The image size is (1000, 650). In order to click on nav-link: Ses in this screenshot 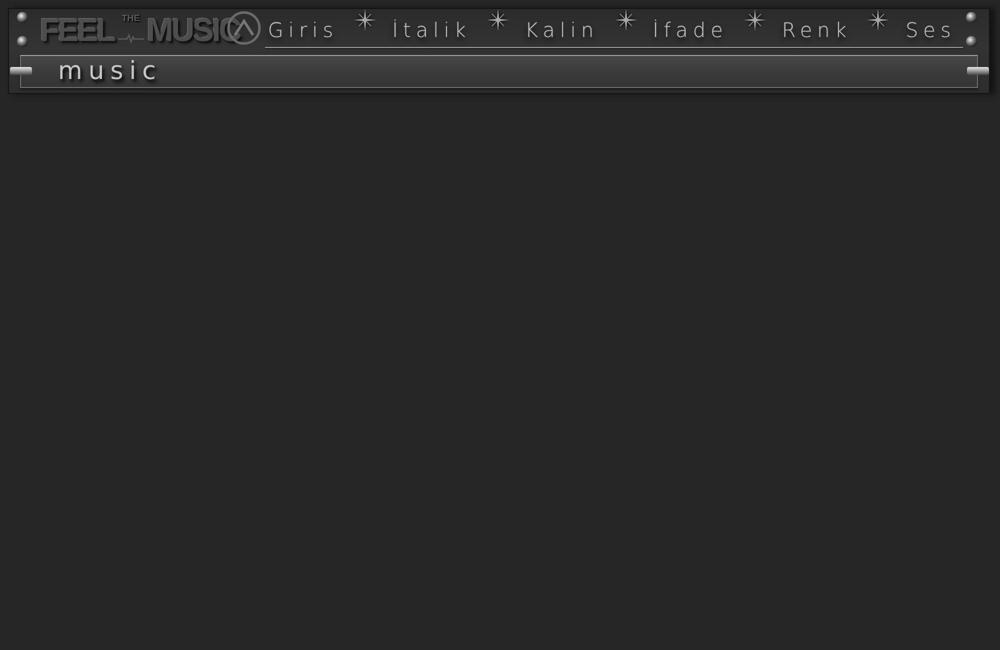, I will do `click(930, 30)`.